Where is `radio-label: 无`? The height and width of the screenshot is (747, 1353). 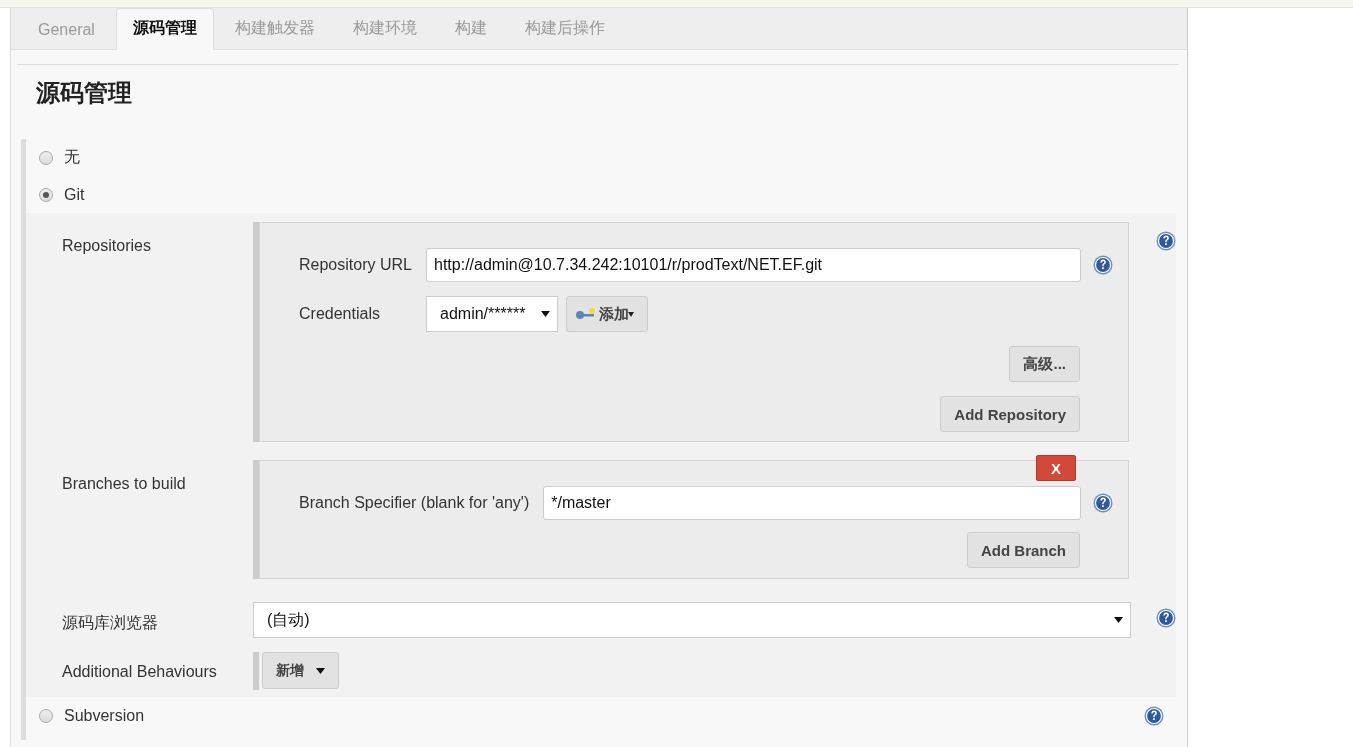 radio-label: 无 is located at coordinates (72, 157).